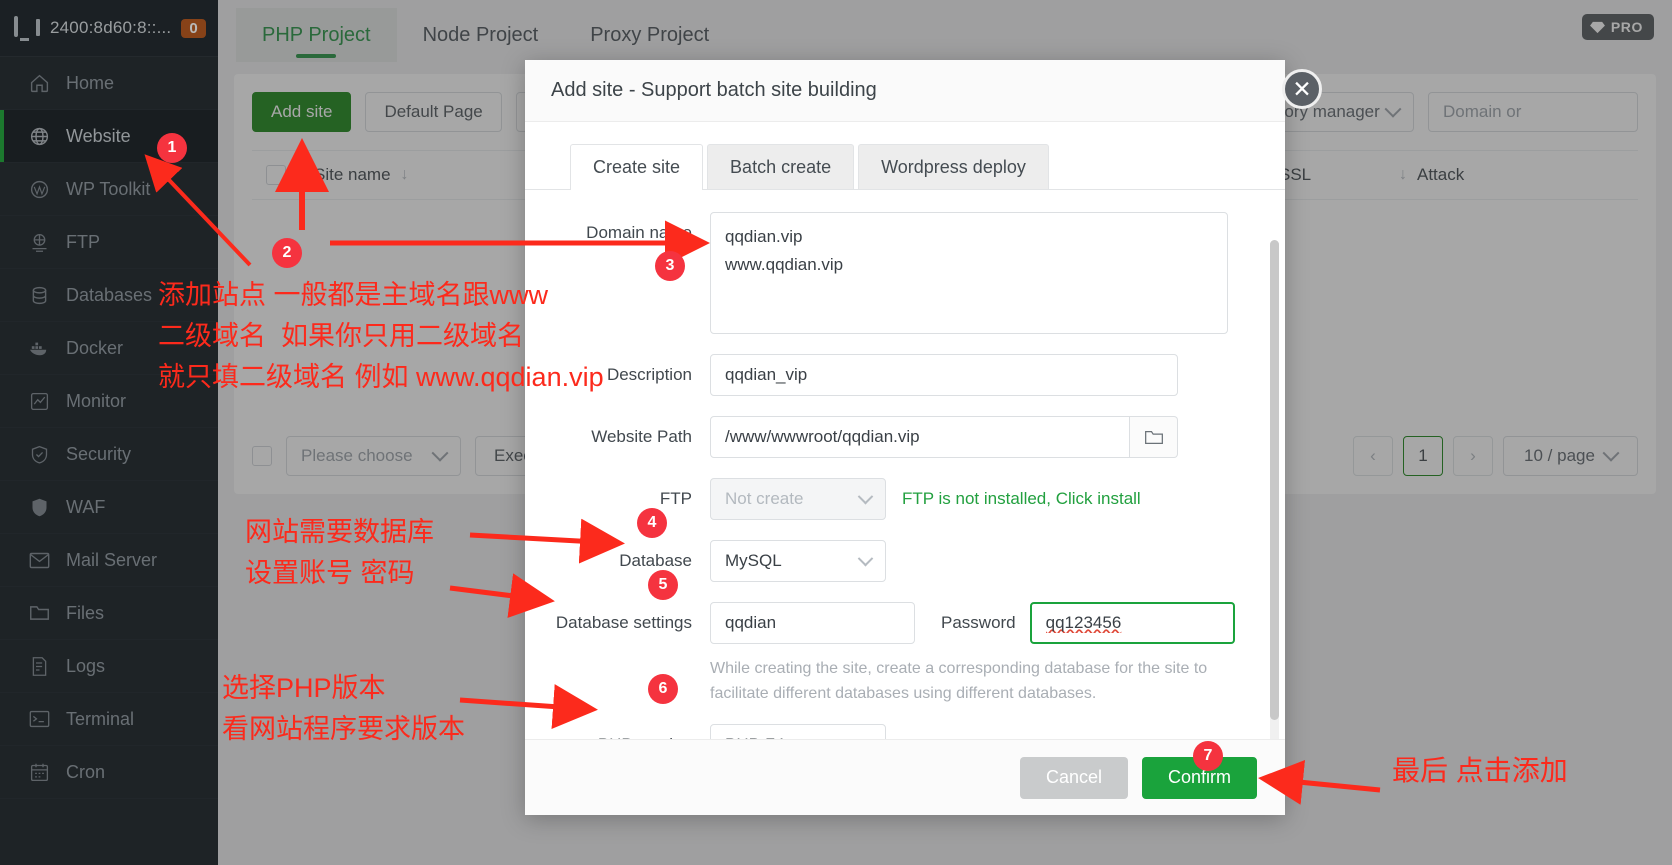  I want to click on confirm-button: Confirm, so click(1199, 777).